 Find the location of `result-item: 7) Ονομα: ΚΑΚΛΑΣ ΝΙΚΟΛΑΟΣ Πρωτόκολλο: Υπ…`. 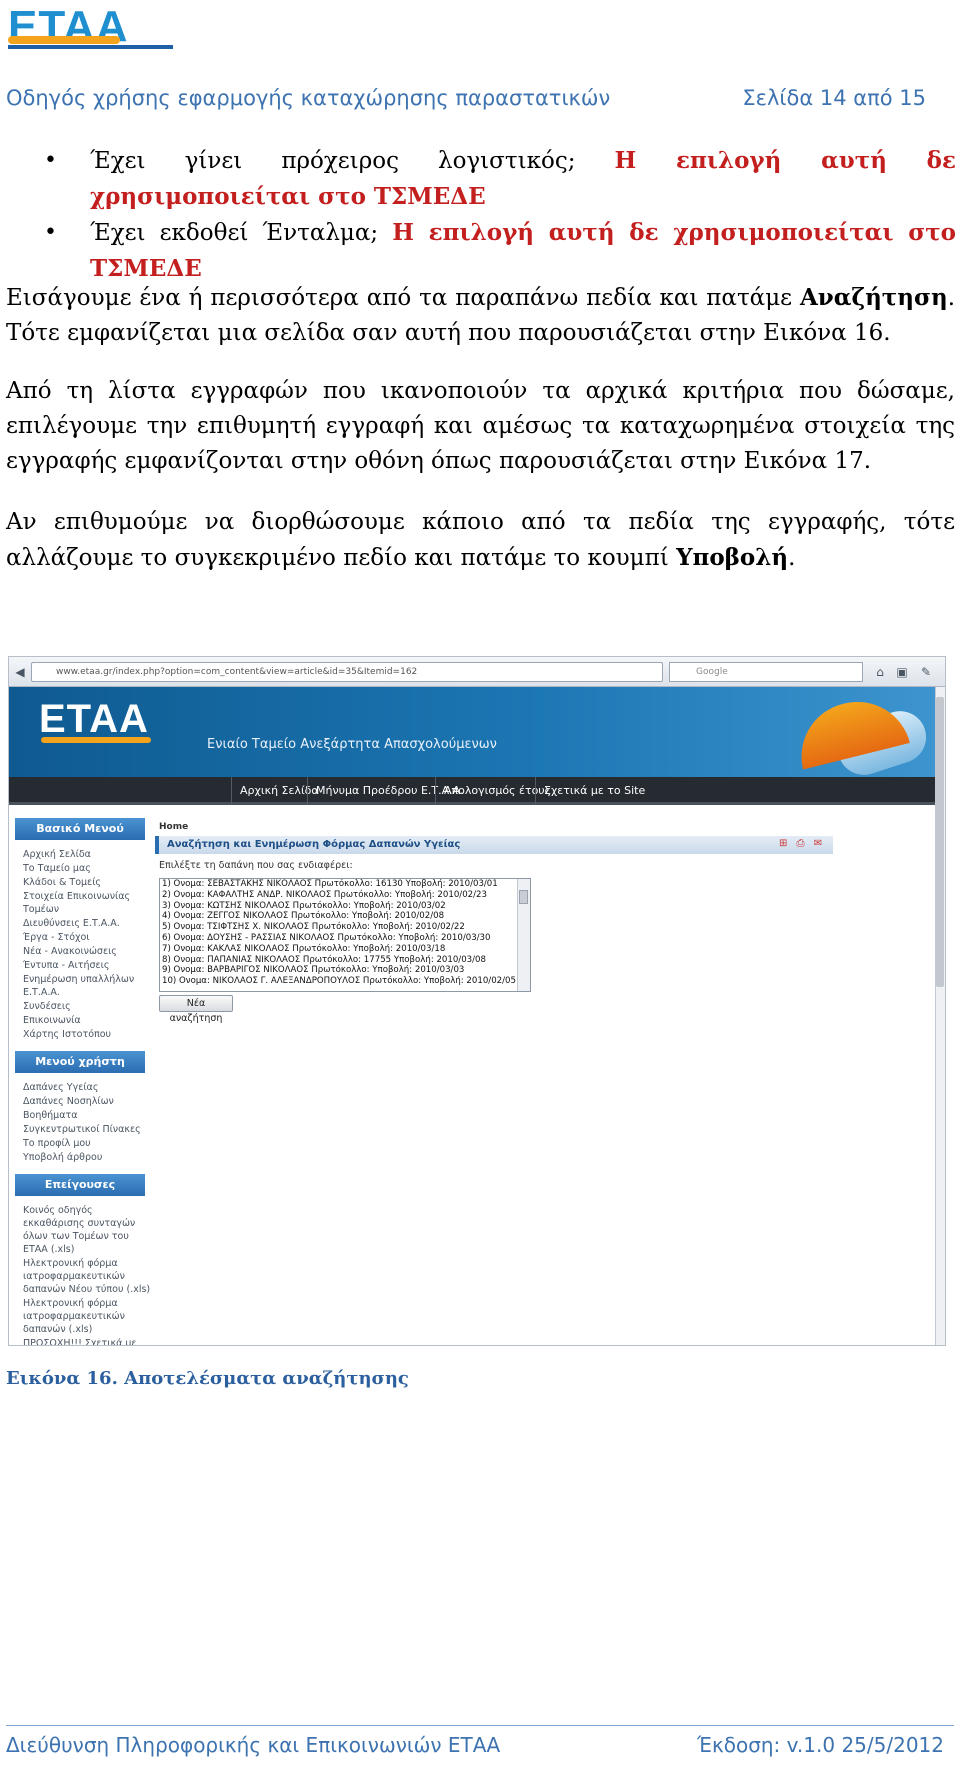

result-item: 7) Ονομα: ΚΑΚΛΑΣ ΝΙΚΟΛΑΟΣ Πρωτόκολλο: Υπ… is located at coordinates (345, 949).